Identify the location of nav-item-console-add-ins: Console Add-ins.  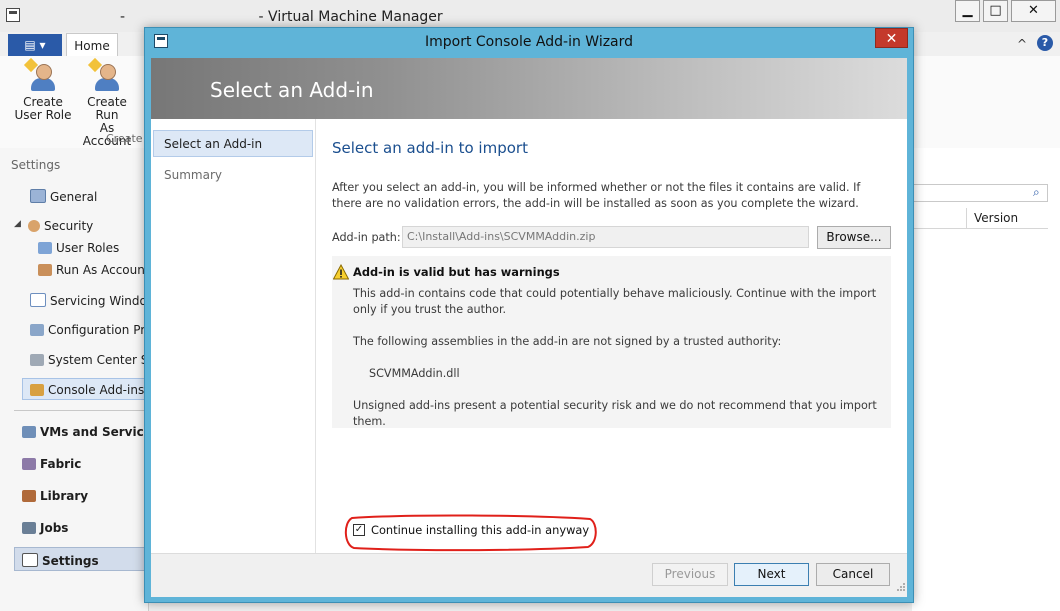
(87, 390).